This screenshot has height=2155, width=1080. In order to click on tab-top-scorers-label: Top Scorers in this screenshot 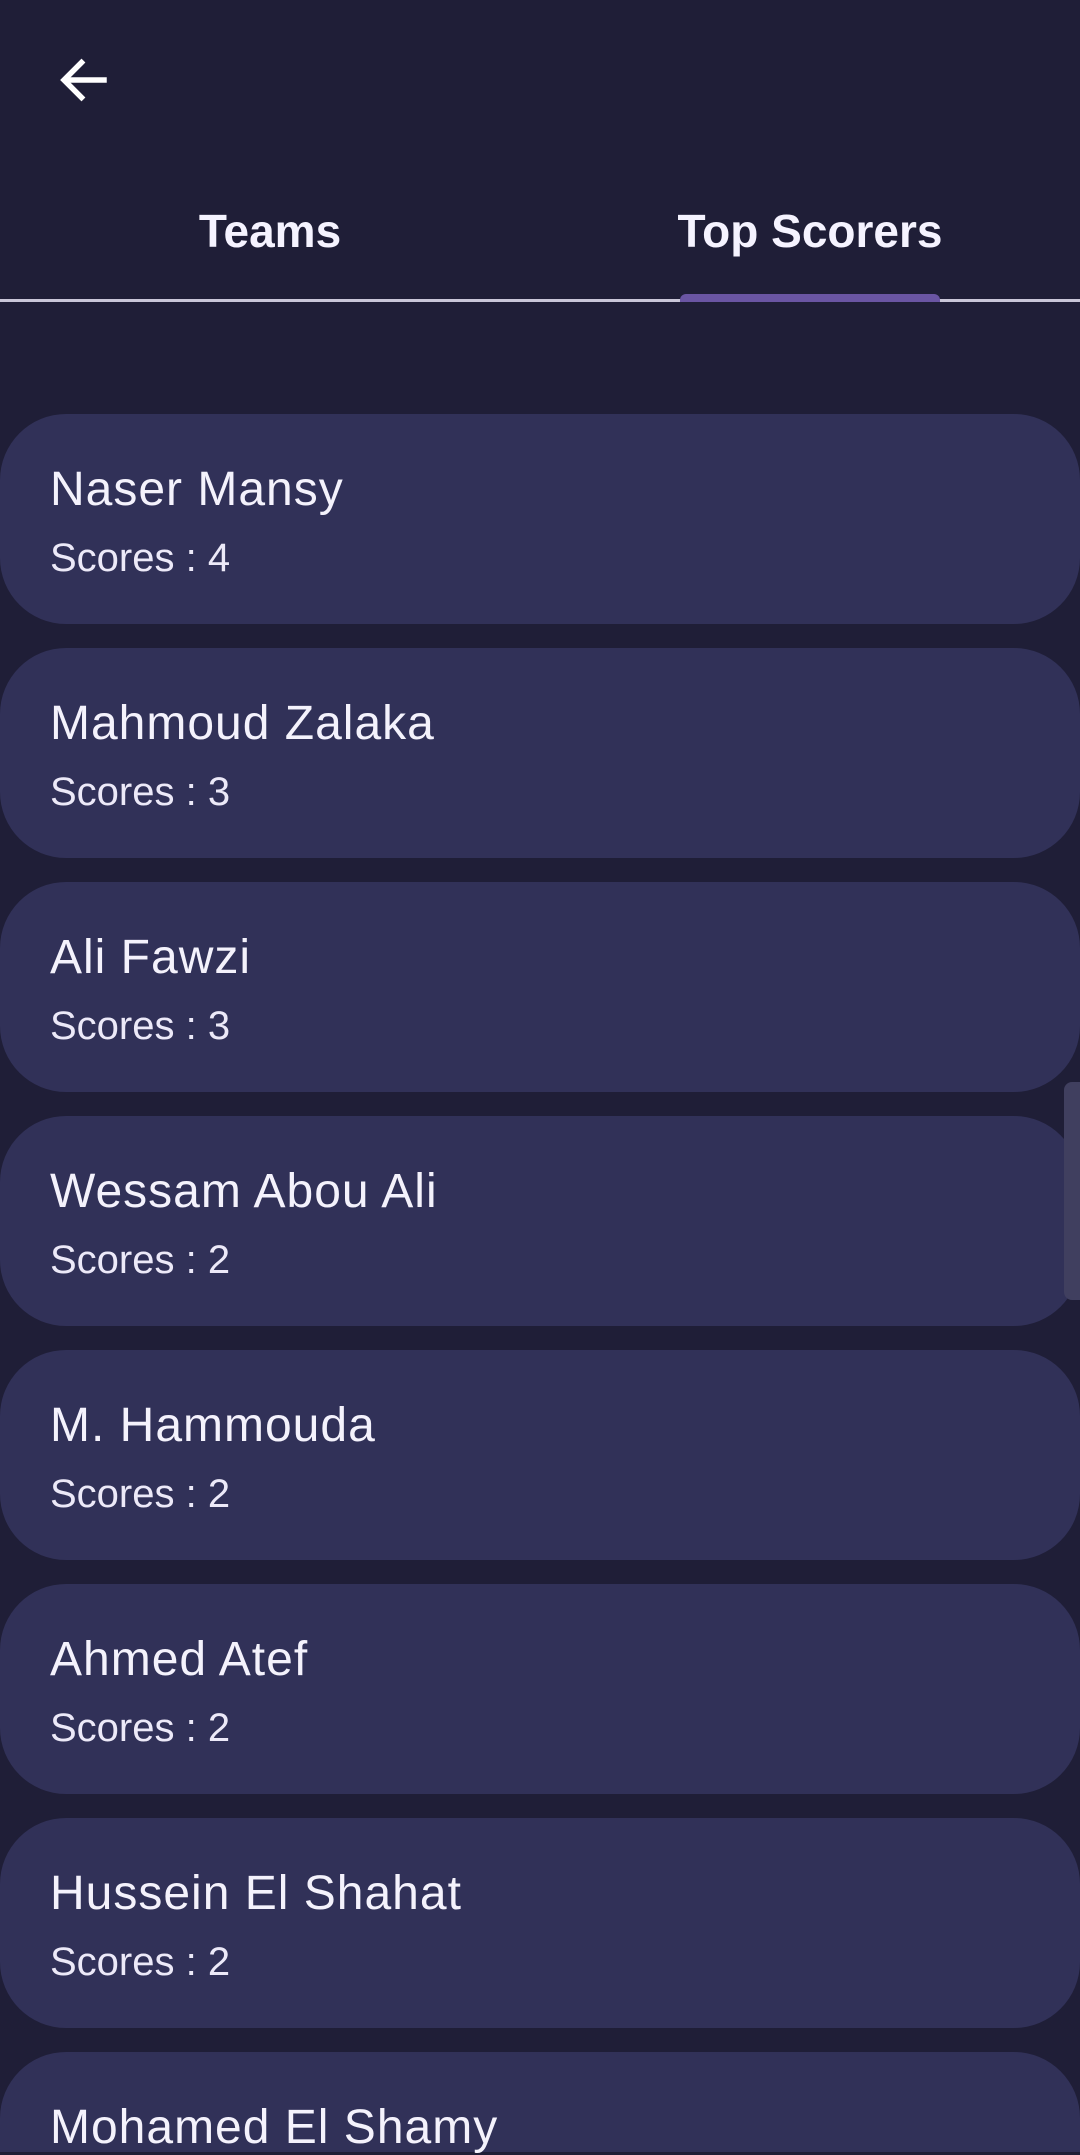, I will do `click(810, 231)`.